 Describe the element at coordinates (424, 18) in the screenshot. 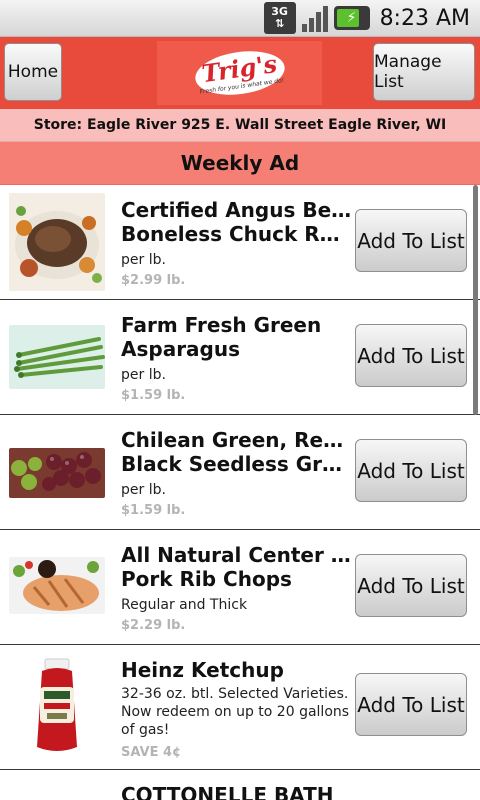

I see `clock: 8:23 AM` at that location.